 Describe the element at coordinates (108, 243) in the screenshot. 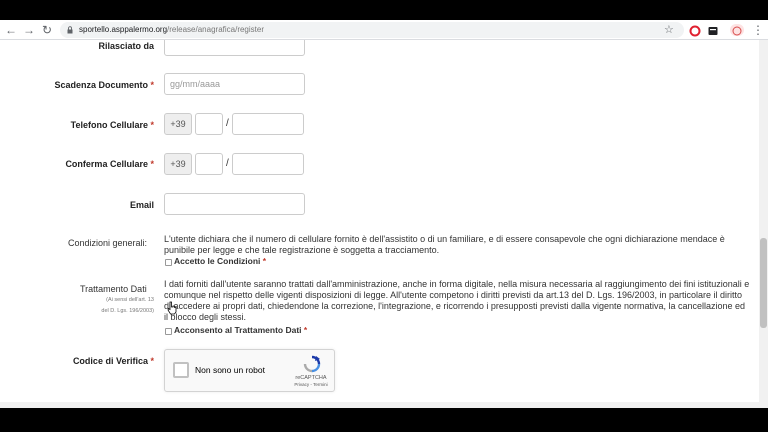

I see `condizioni-label: Condizioni generali:` at that location.